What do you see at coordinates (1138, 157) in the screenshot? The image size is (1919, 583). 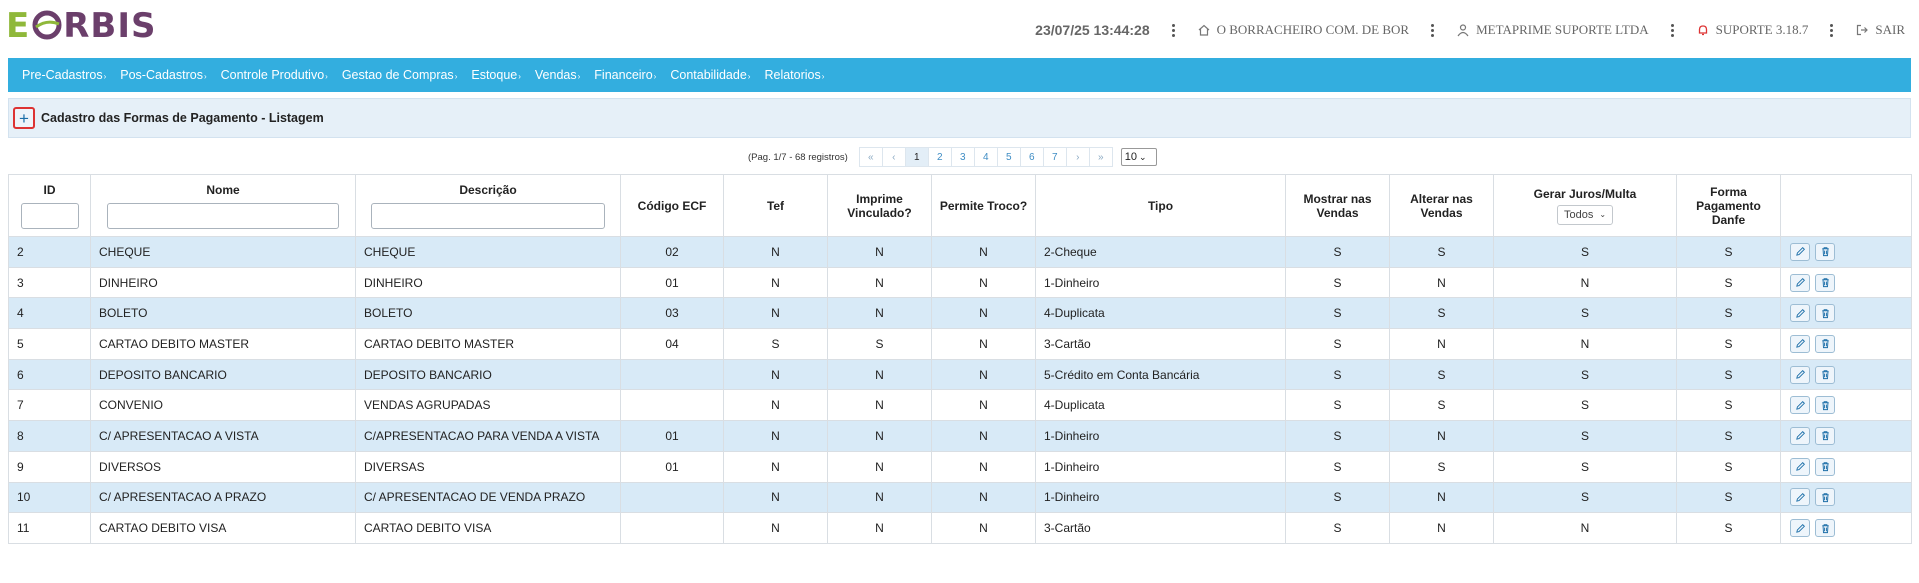 I see `per-page-select: 10 ⌄` at bounding box center [1138, 157].